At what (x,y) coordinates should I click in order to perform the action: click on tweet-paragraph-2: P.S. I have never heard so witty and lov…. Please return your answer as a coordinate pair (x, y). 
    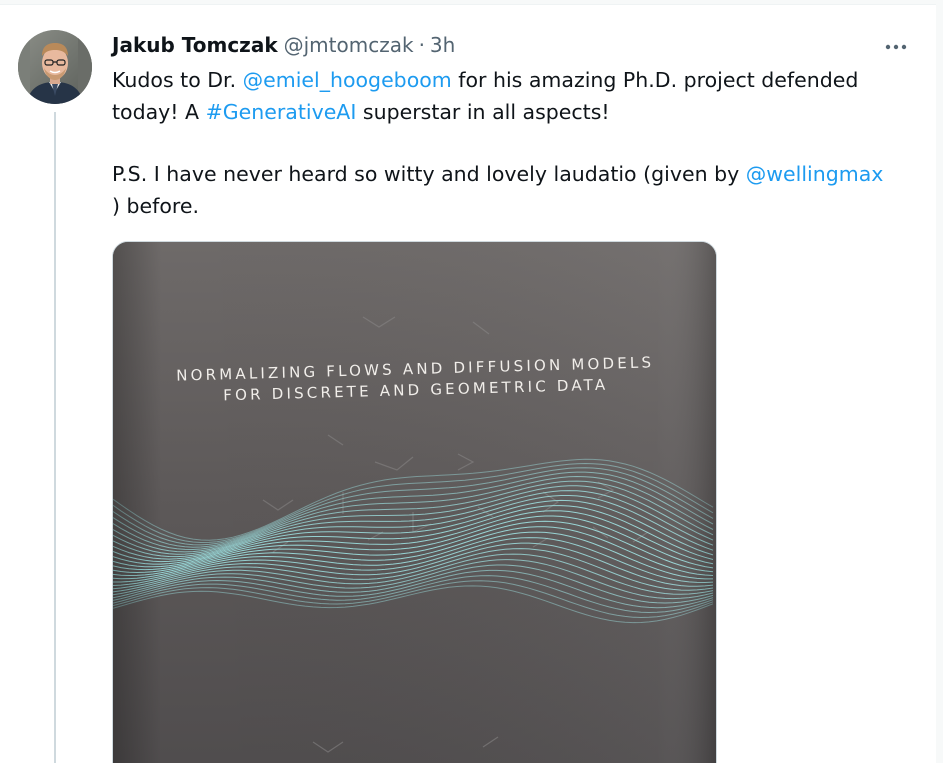
    Looking at the image, I should click on (512, 190).